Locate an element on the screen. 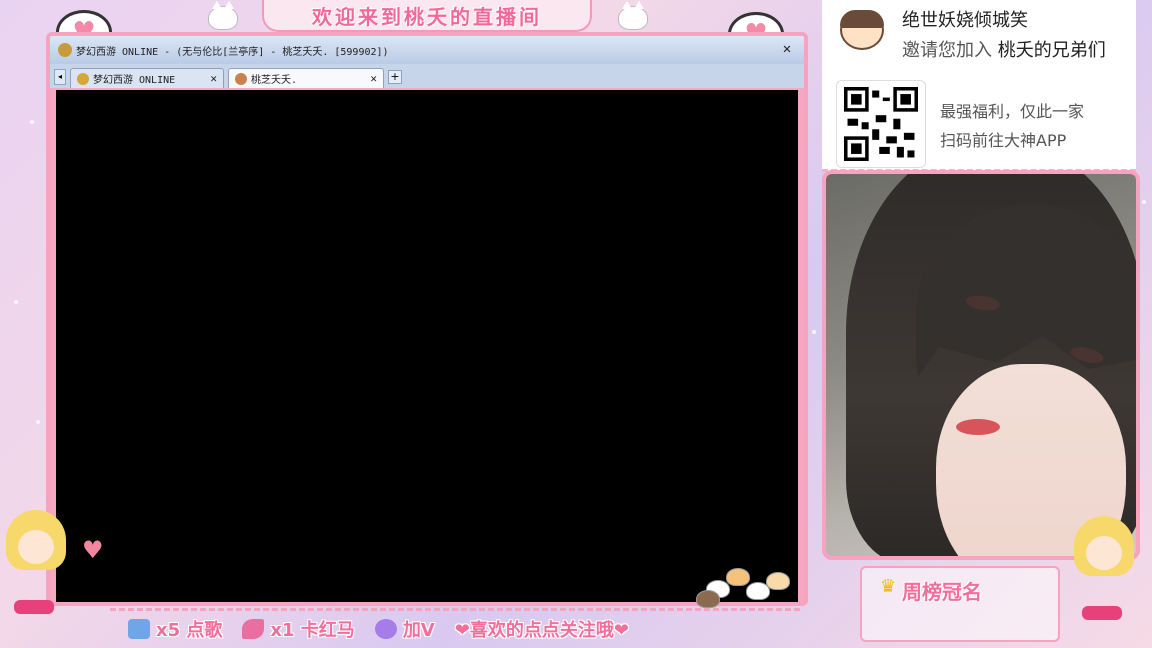  tab-menghuanxiyou: 梦幻西游 ONLINE ✕ is located at coordinates (147, 78).